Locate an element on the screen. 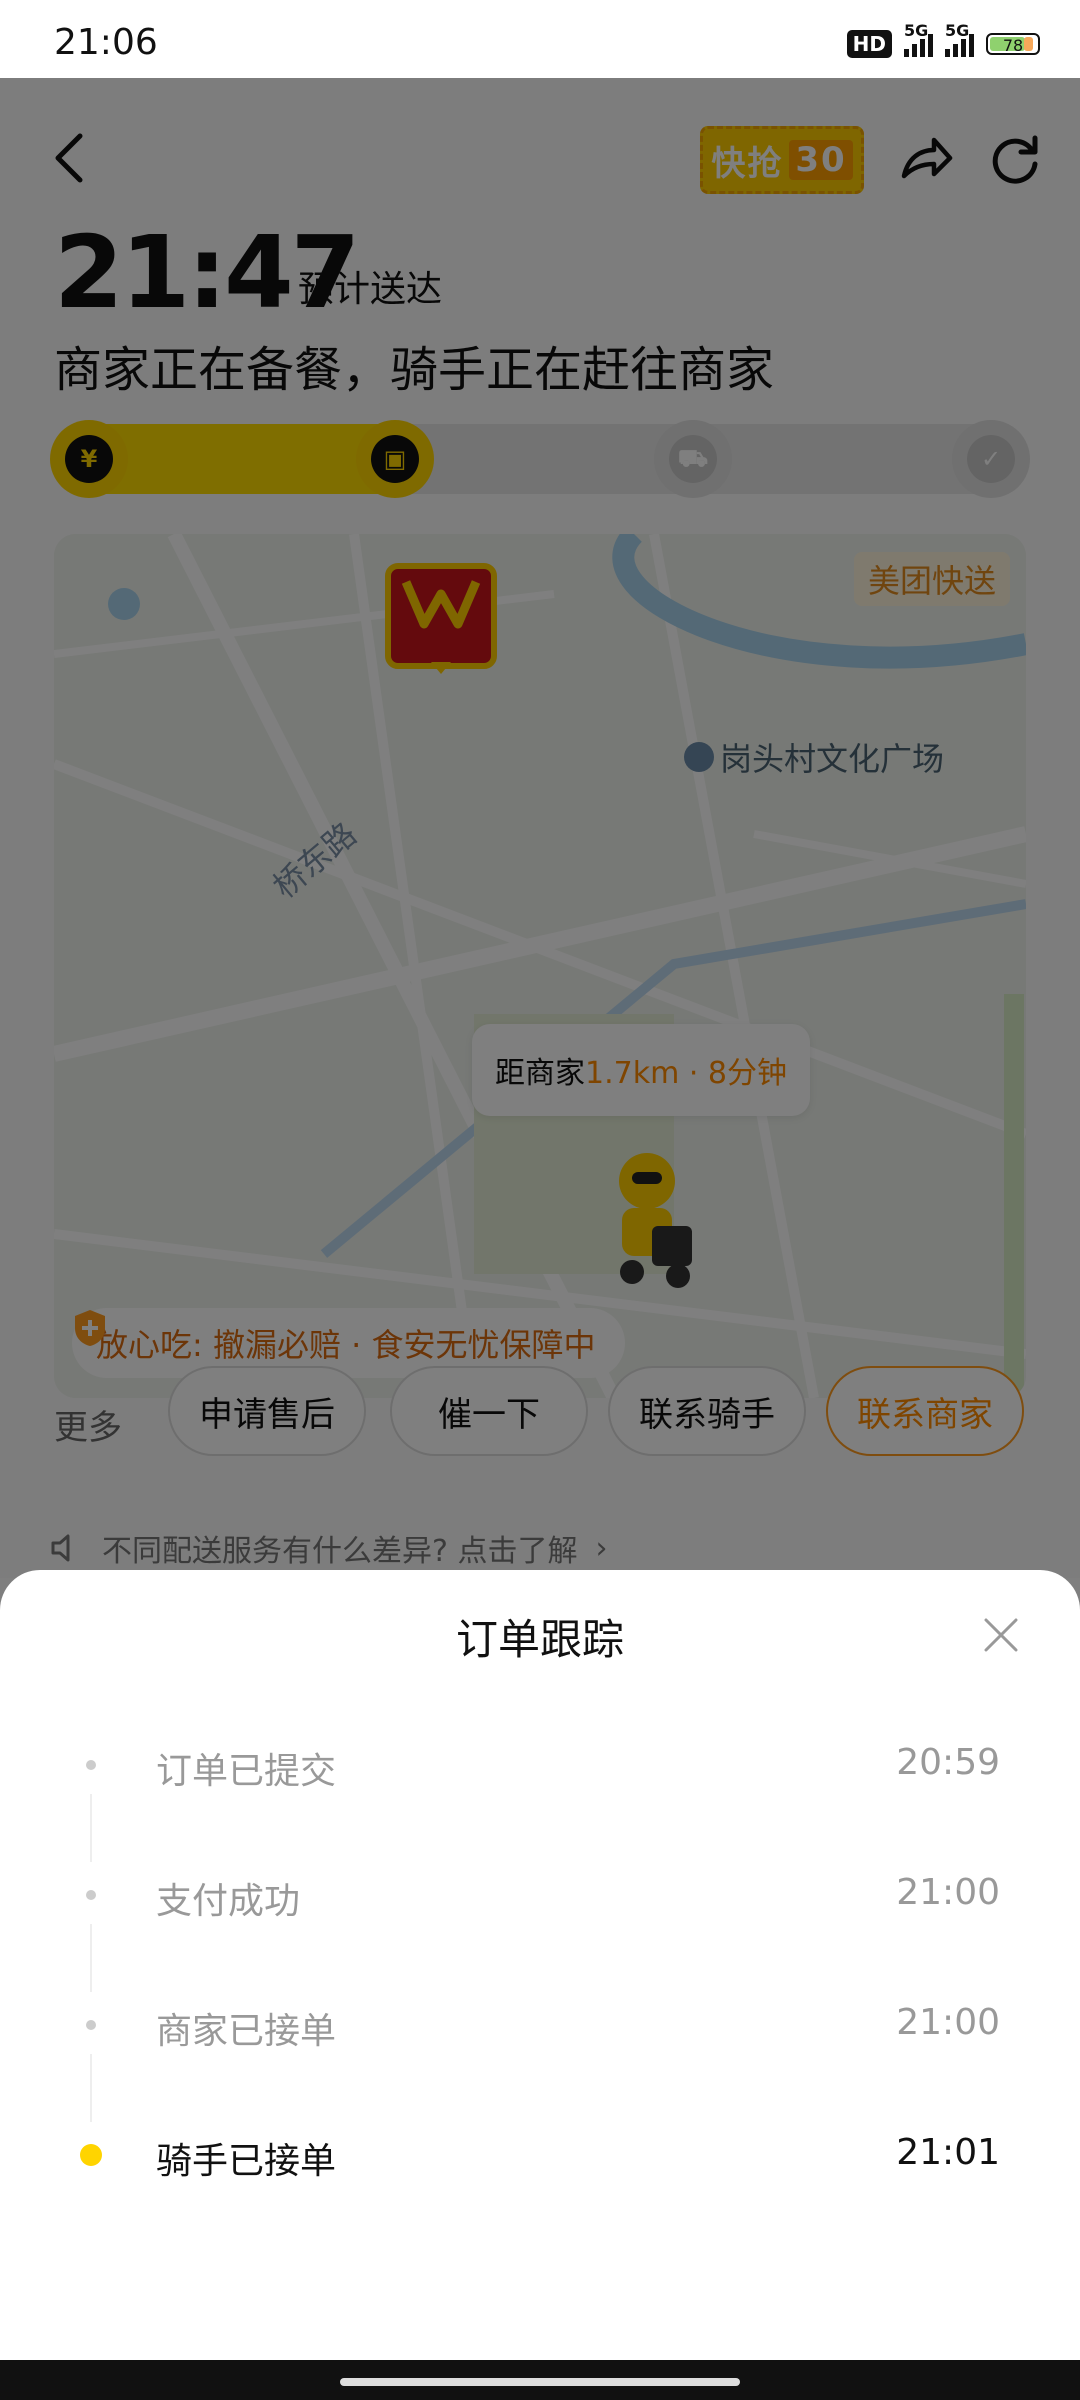 This screenshot has height=2400, width=1080. battery-icon: 78 is located at coordinates (1013, 44).